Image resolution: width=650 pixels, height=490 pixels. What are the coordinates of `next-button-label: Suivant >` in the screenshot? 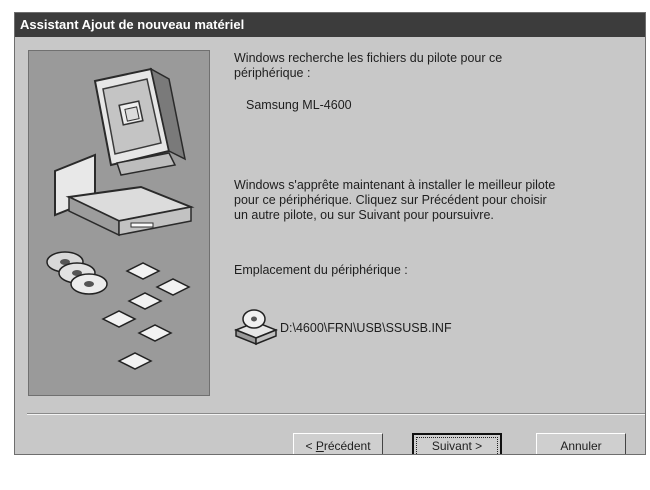 It's located at (457, 445).